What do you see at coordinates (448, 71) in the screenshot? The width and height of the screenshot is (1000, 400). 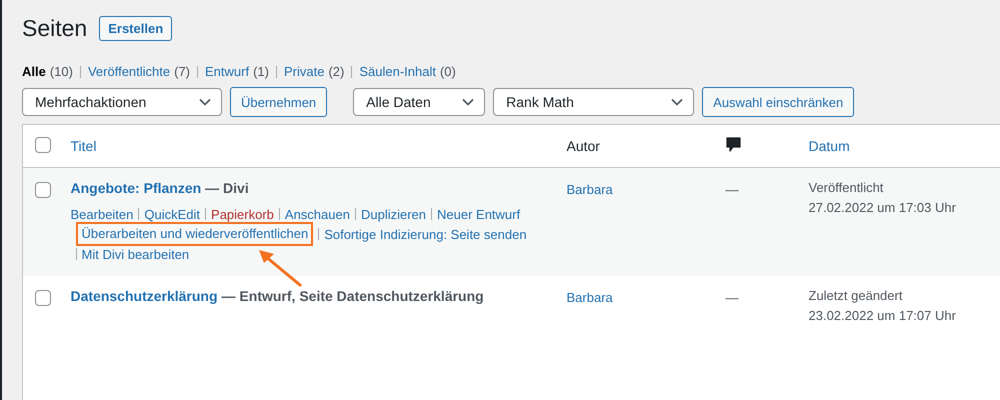 I see `filter-count: (0)` at bounding box center [448, 71].